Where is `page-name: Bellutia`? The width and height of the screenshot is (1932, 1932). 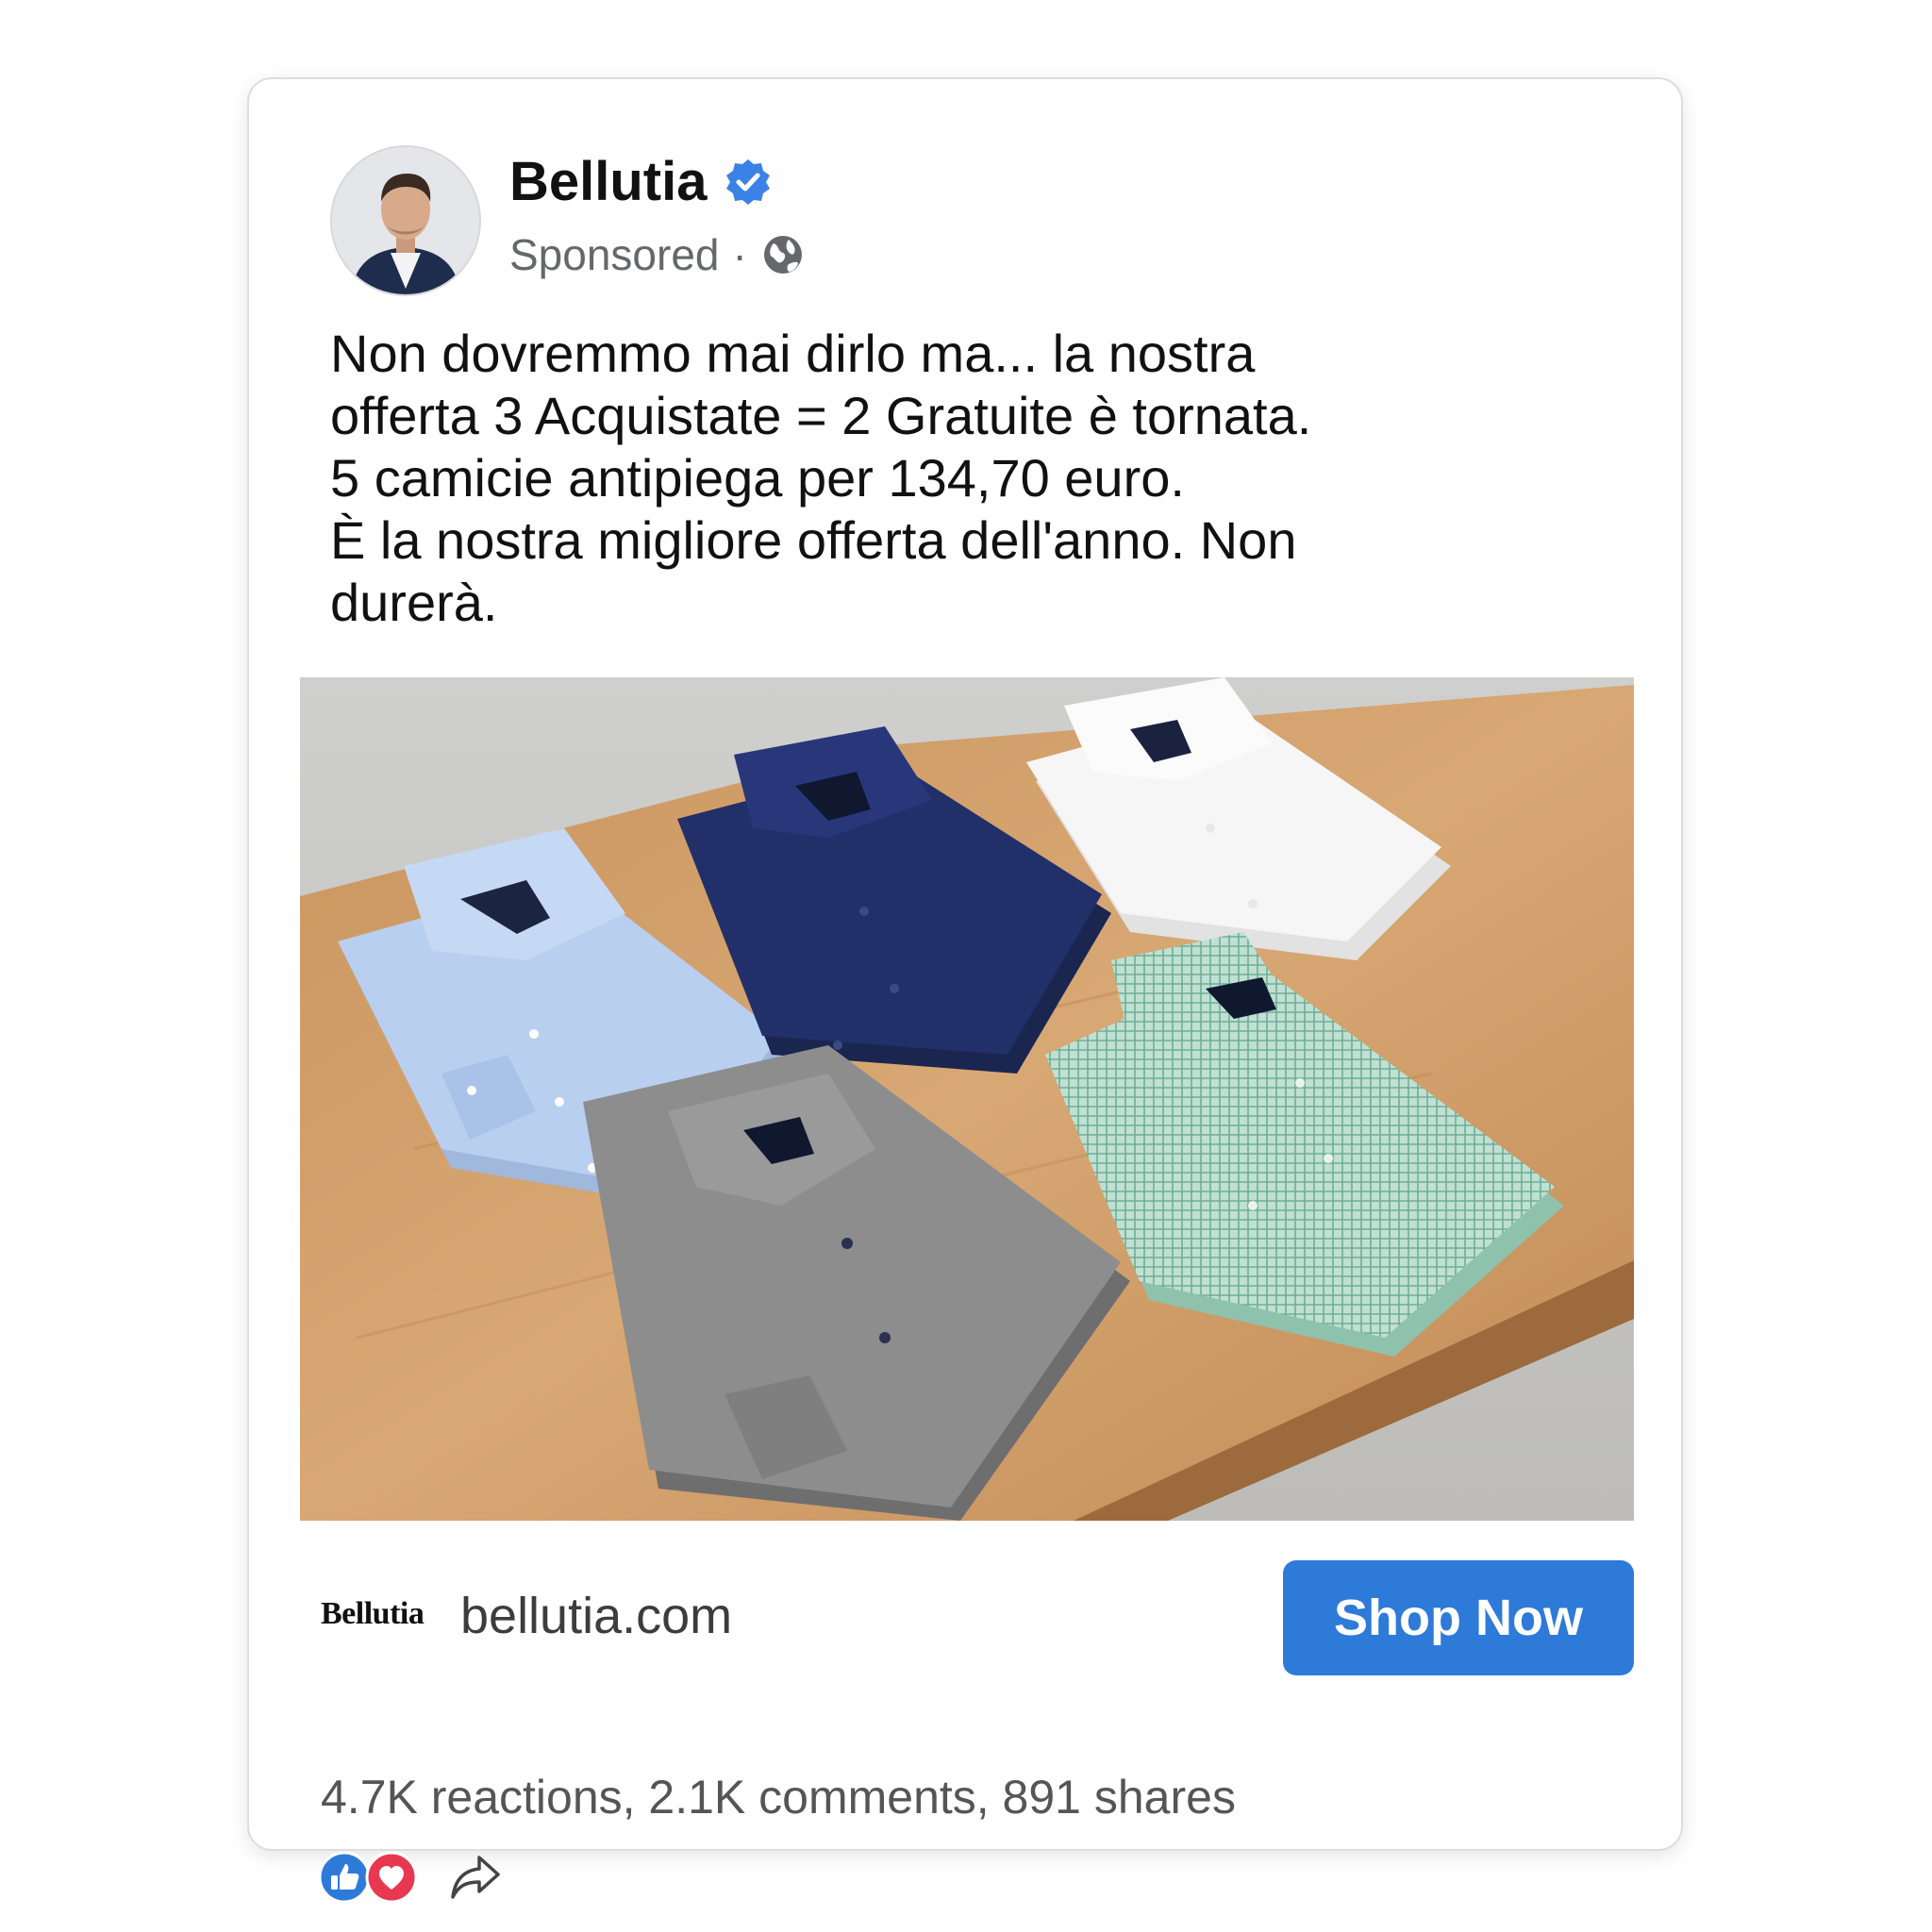
page-name: Bellutia is located at coordinates (609, 182).